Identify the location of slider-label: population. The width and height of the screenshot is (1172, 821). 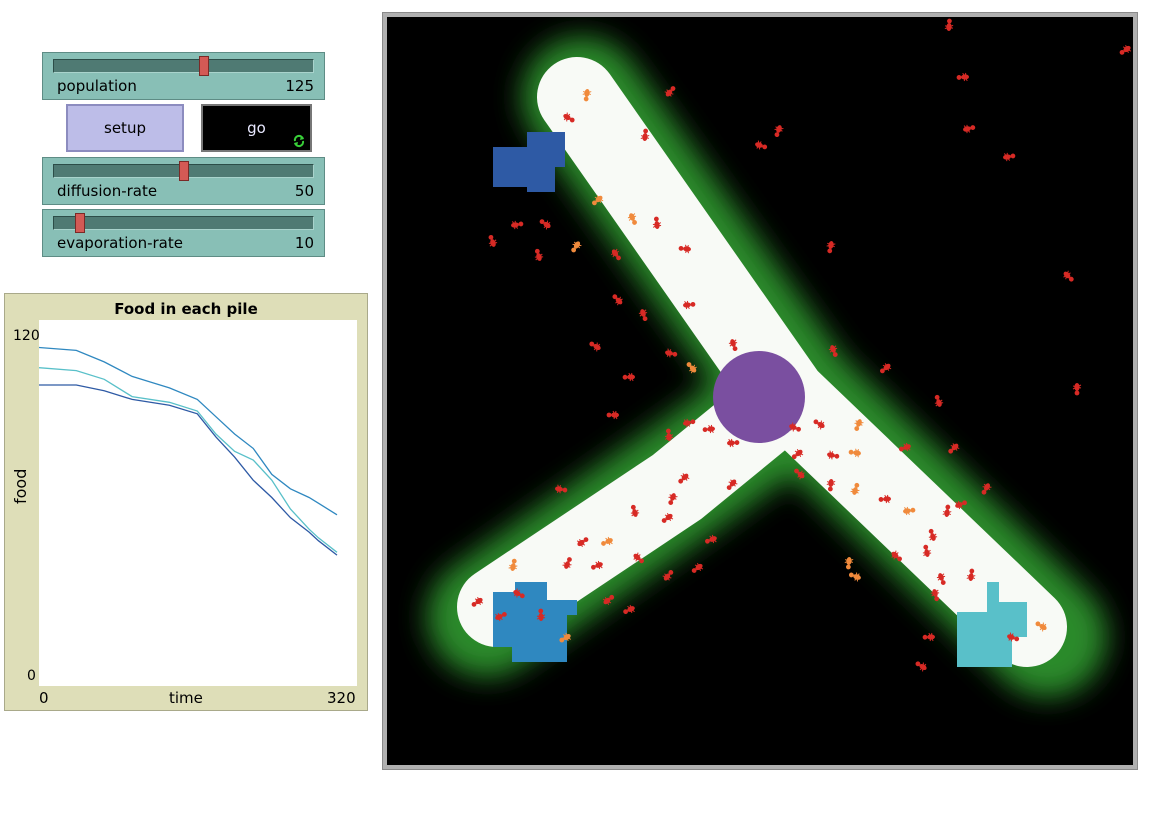
(97, 86).